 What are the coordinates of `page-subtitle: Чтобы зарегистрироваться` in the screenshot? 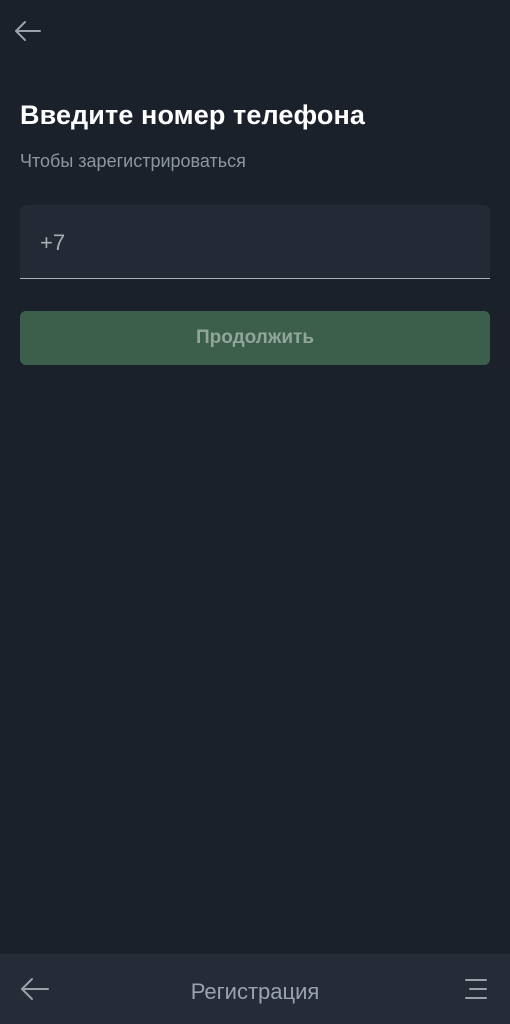 It's located at (133, 161).